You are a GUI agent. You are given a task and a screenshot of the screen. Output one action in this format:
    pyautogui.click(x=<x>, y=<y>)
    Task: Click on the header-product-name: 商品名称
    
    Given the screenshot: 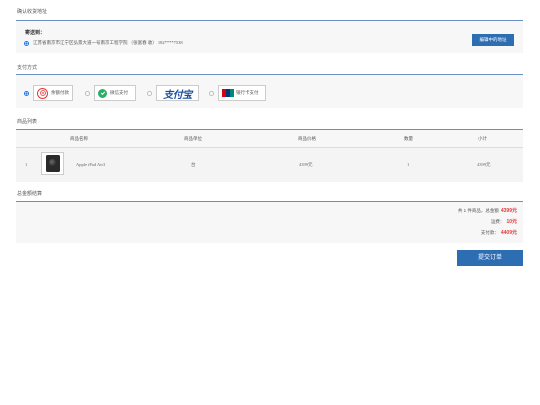 What is the action you would take?
    pyautogui.click(x=79, y=138)
    